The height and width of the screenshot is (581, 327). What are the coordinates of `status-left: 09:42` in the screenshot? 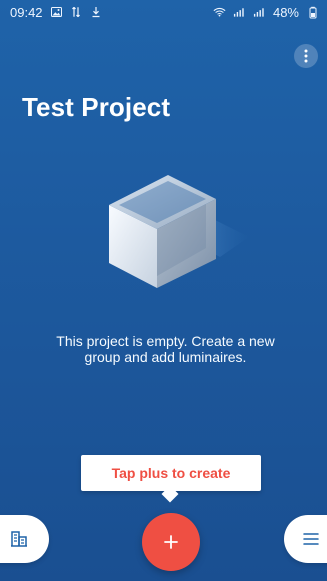 It's located at (56, 12).